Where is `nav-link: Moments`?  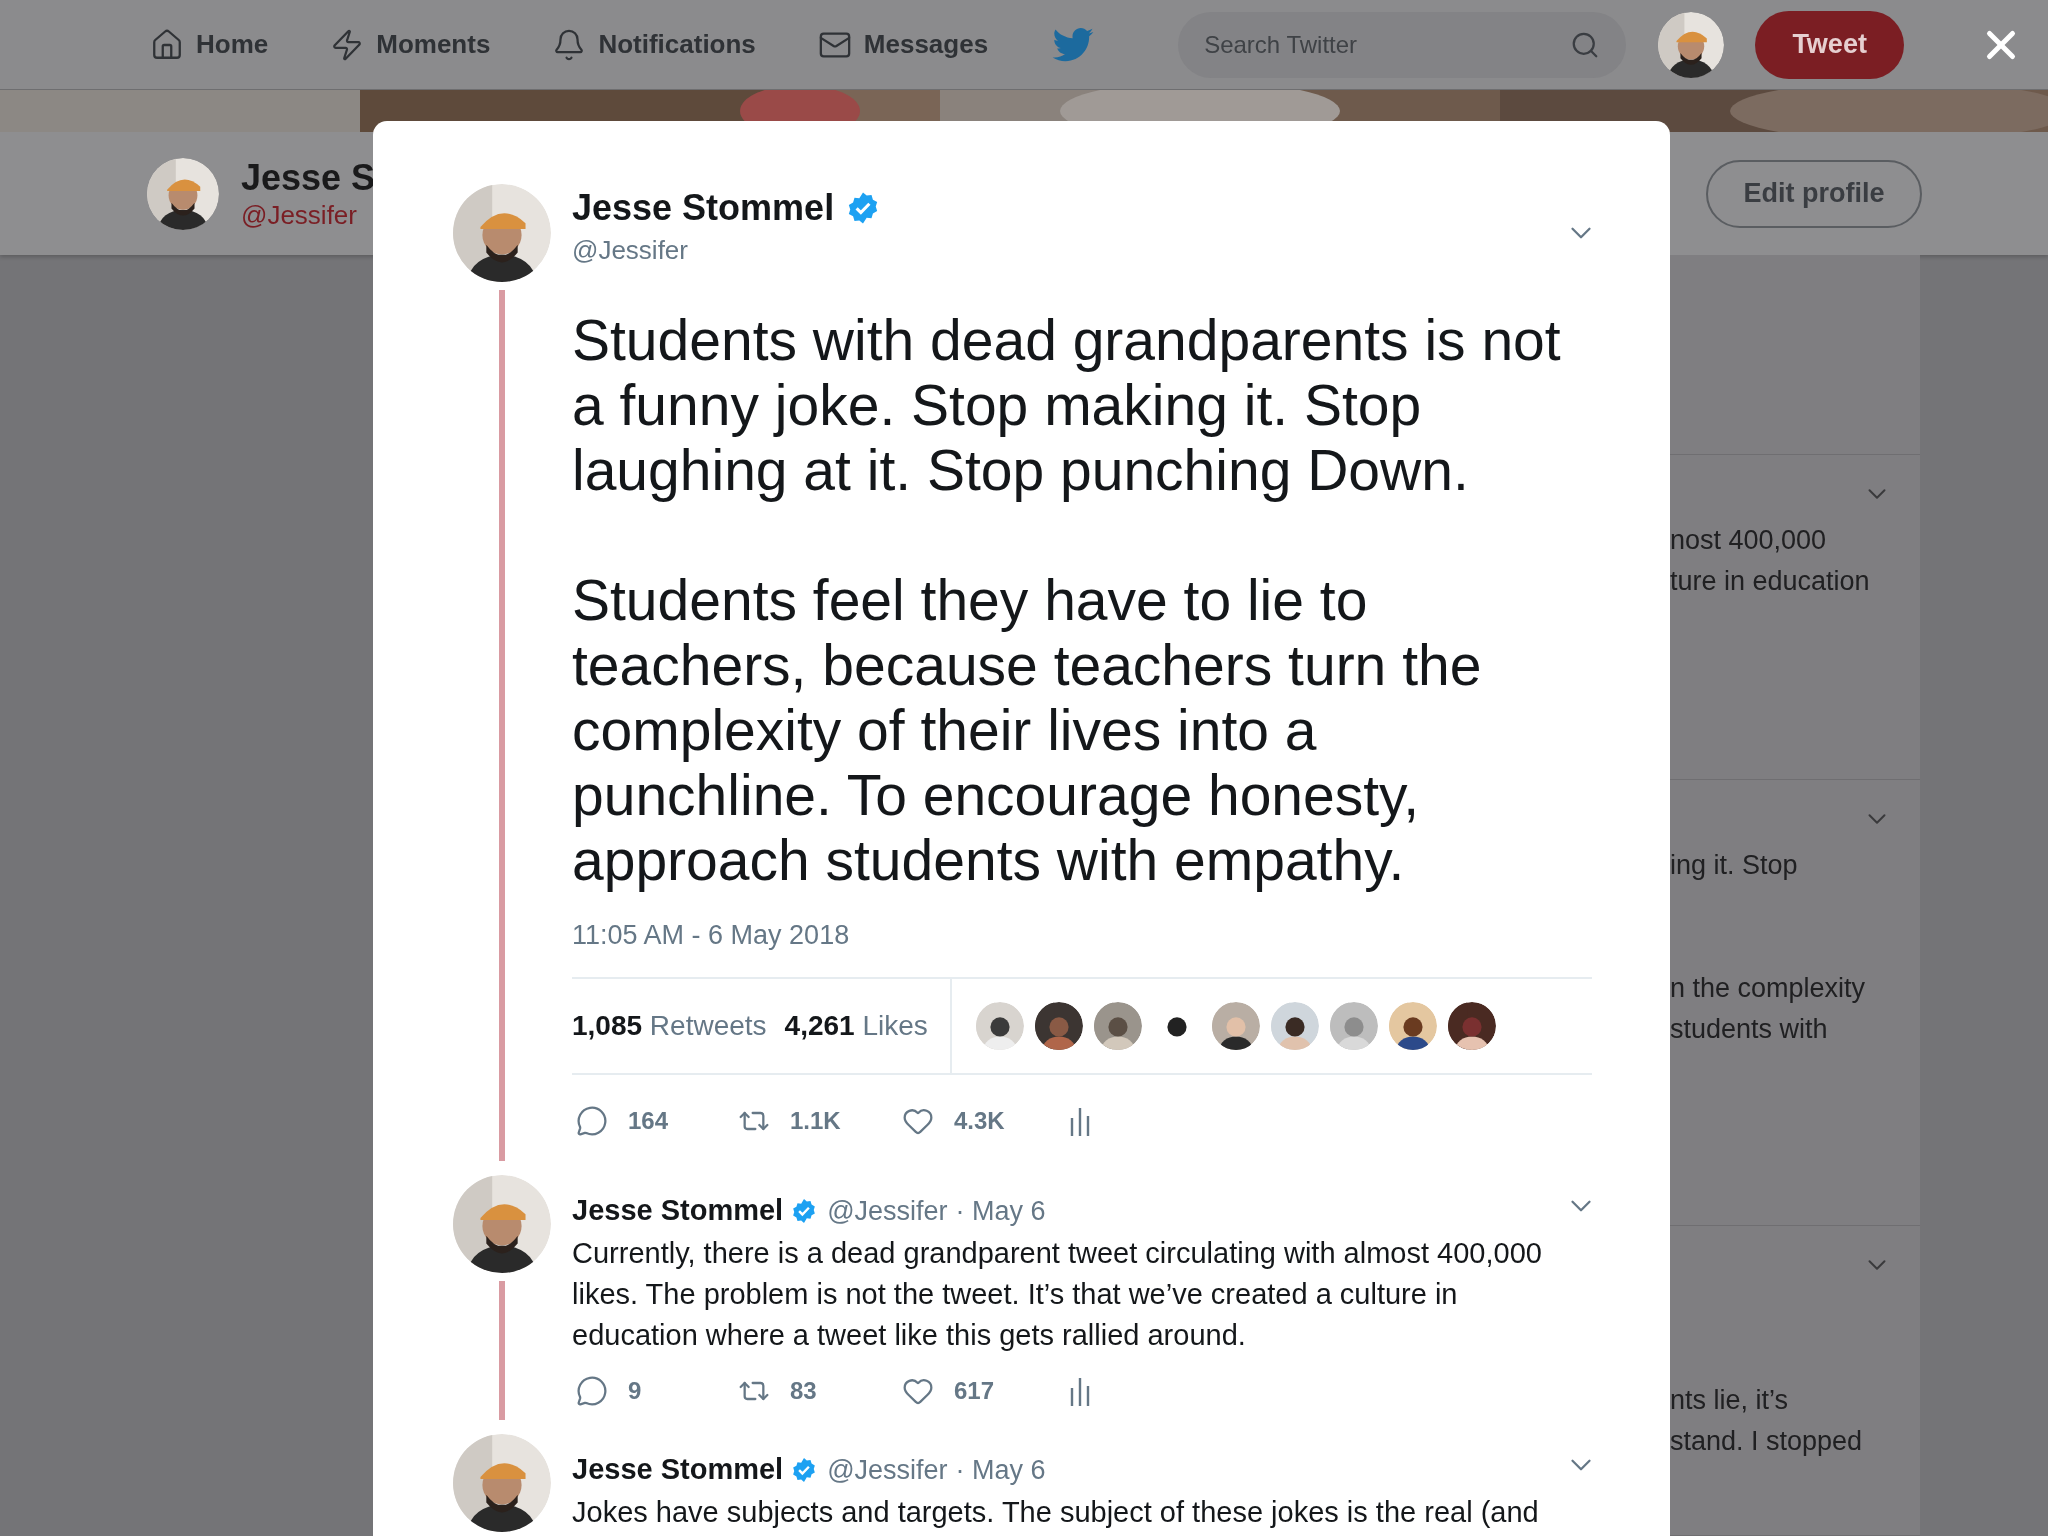
nav-link: Moments is located at coordinates (410, 44).